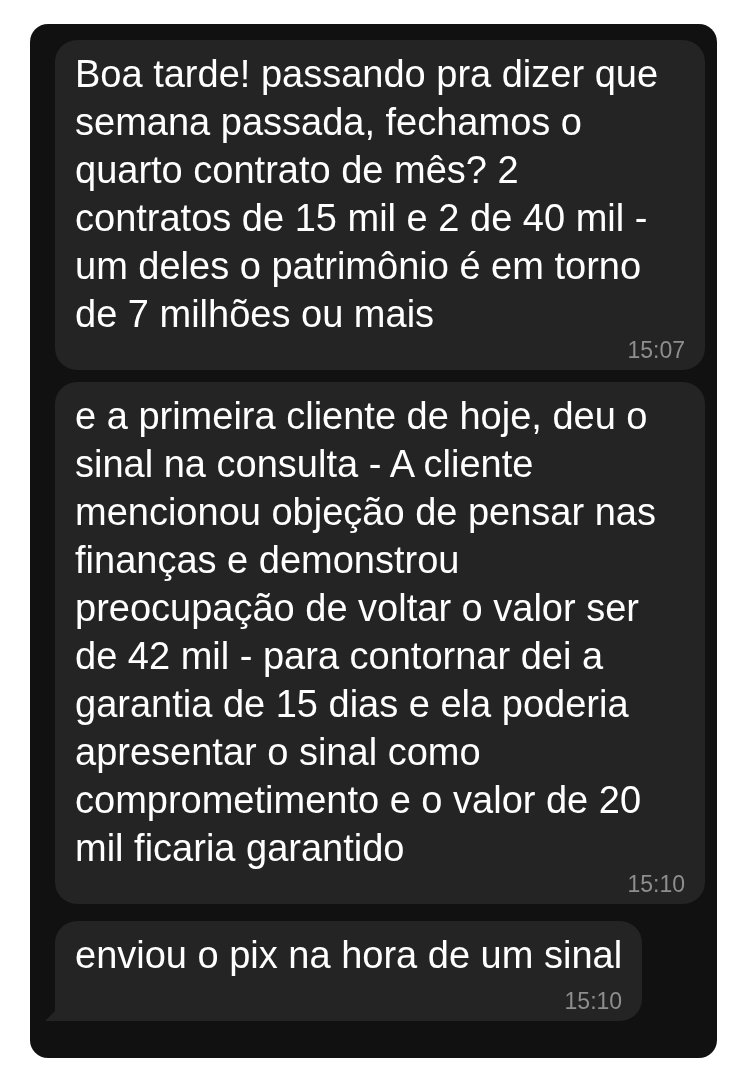  Describe the element at coordinates (656, 350) in the screenshot. I see `message-time: 15:07` at that location.